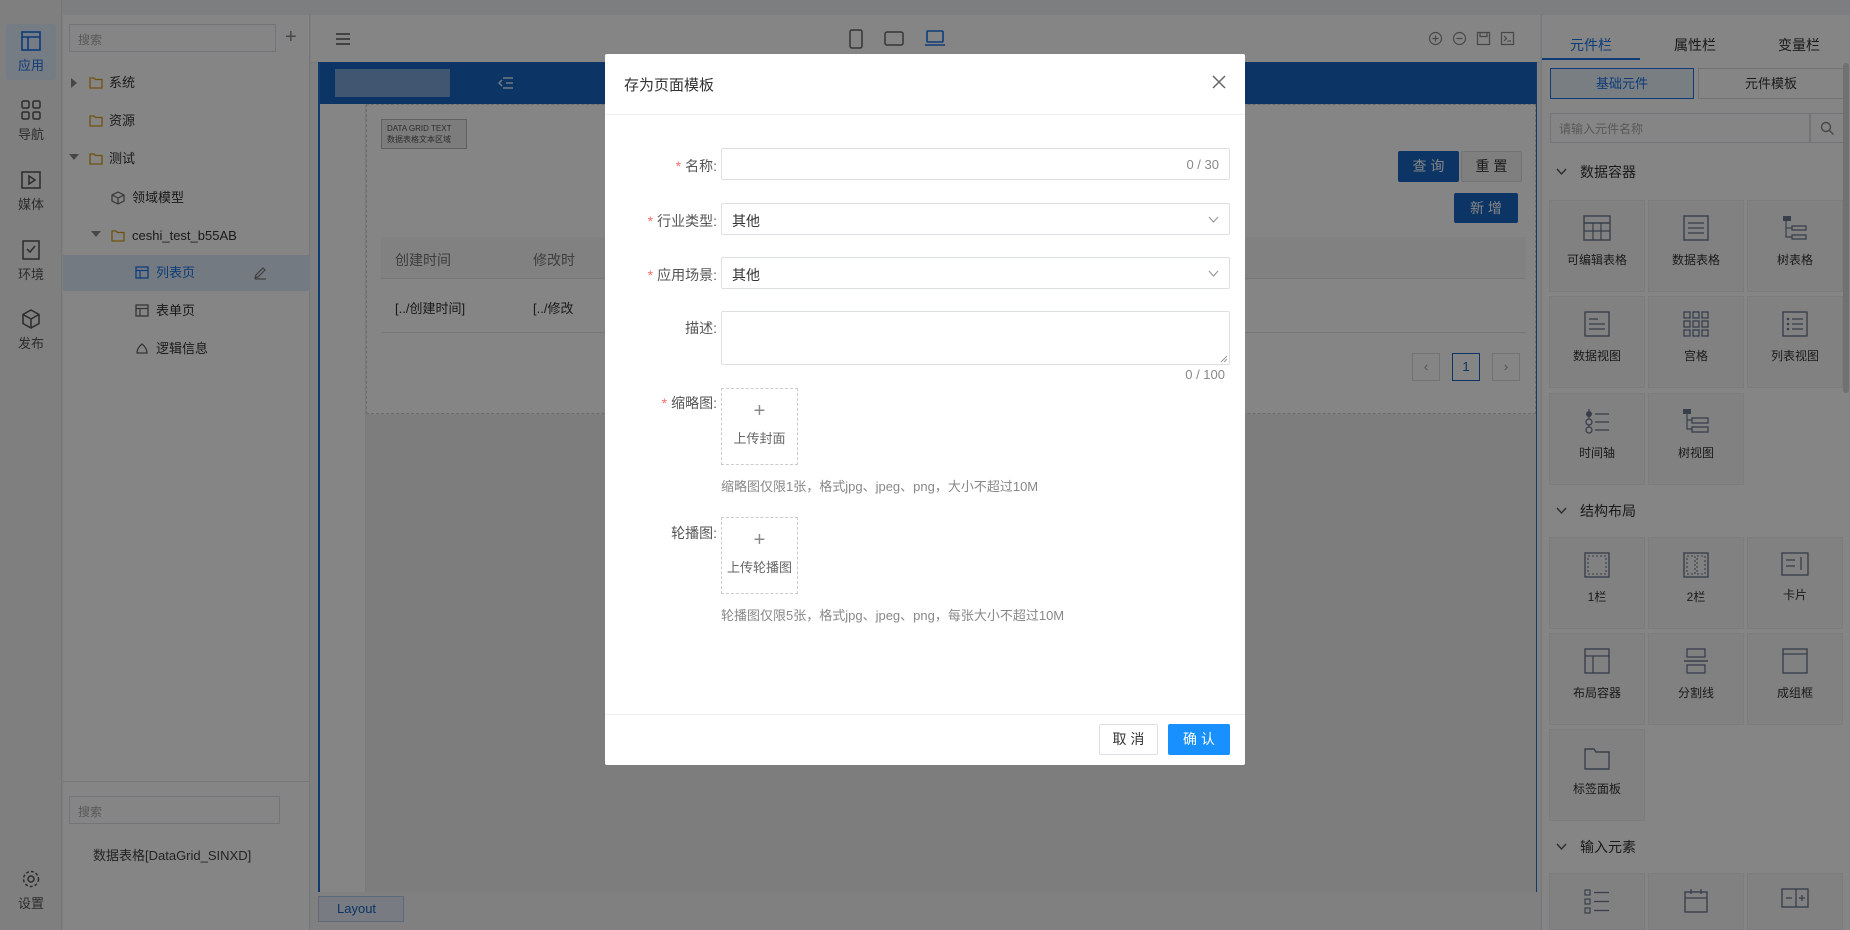 This screenshot has width=1850, height=930. Describe the element at coordinates (975, 164) in the screenshot. I see `name-input: 0 / 30` at that location.